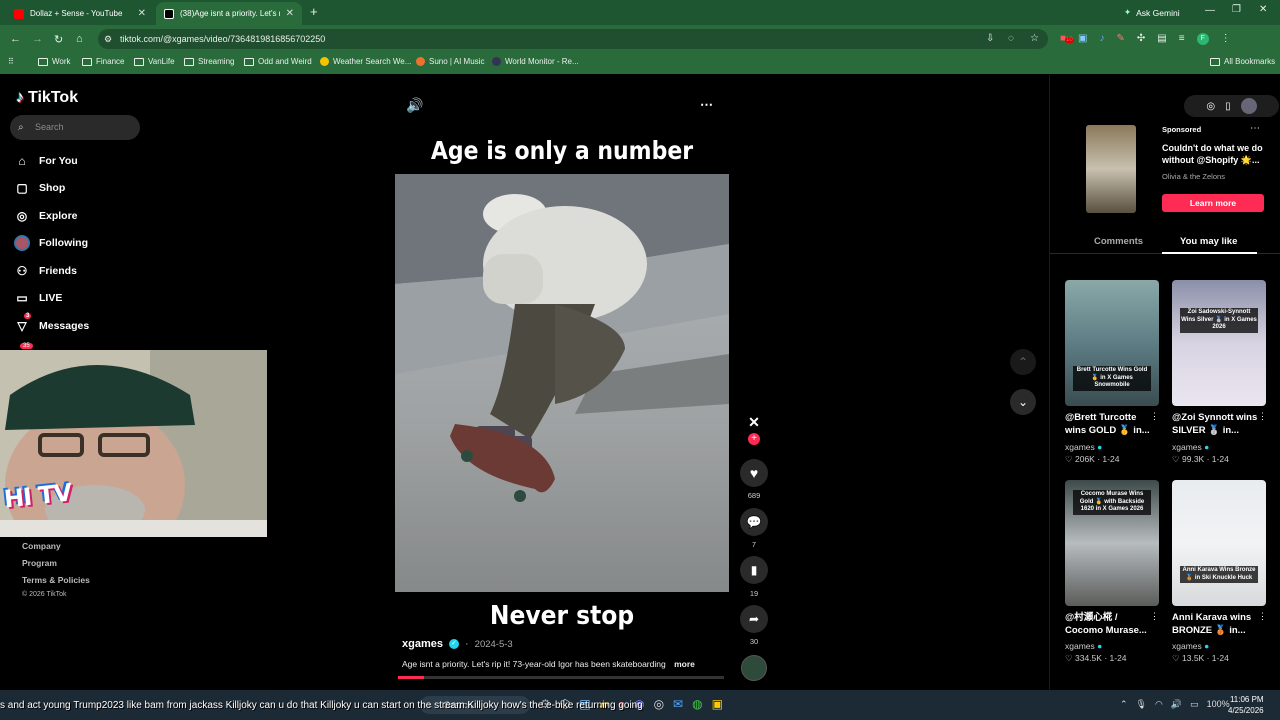 The image size is (1280, 720). What do you see at coordinates (79, 39) in the screenshot?
I see `home-icon: ⌂` at bounding box center [79, 39].